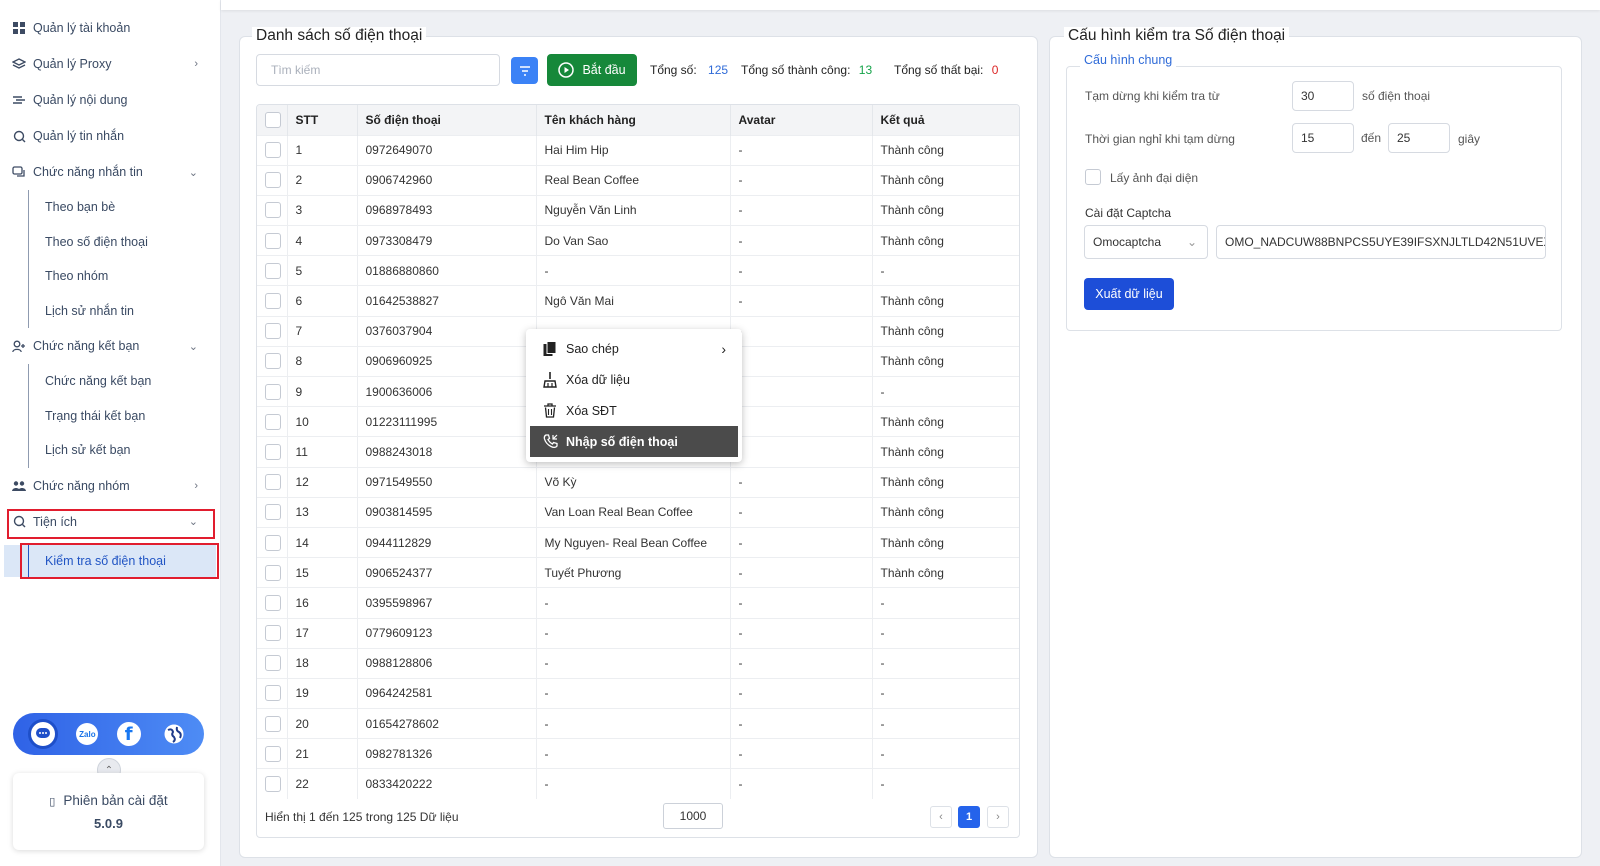 The image size is (1600, 866). Describe the element at coordinates (447, 240) in the screenshot. I see `phone-number: 0973308479` at that location.